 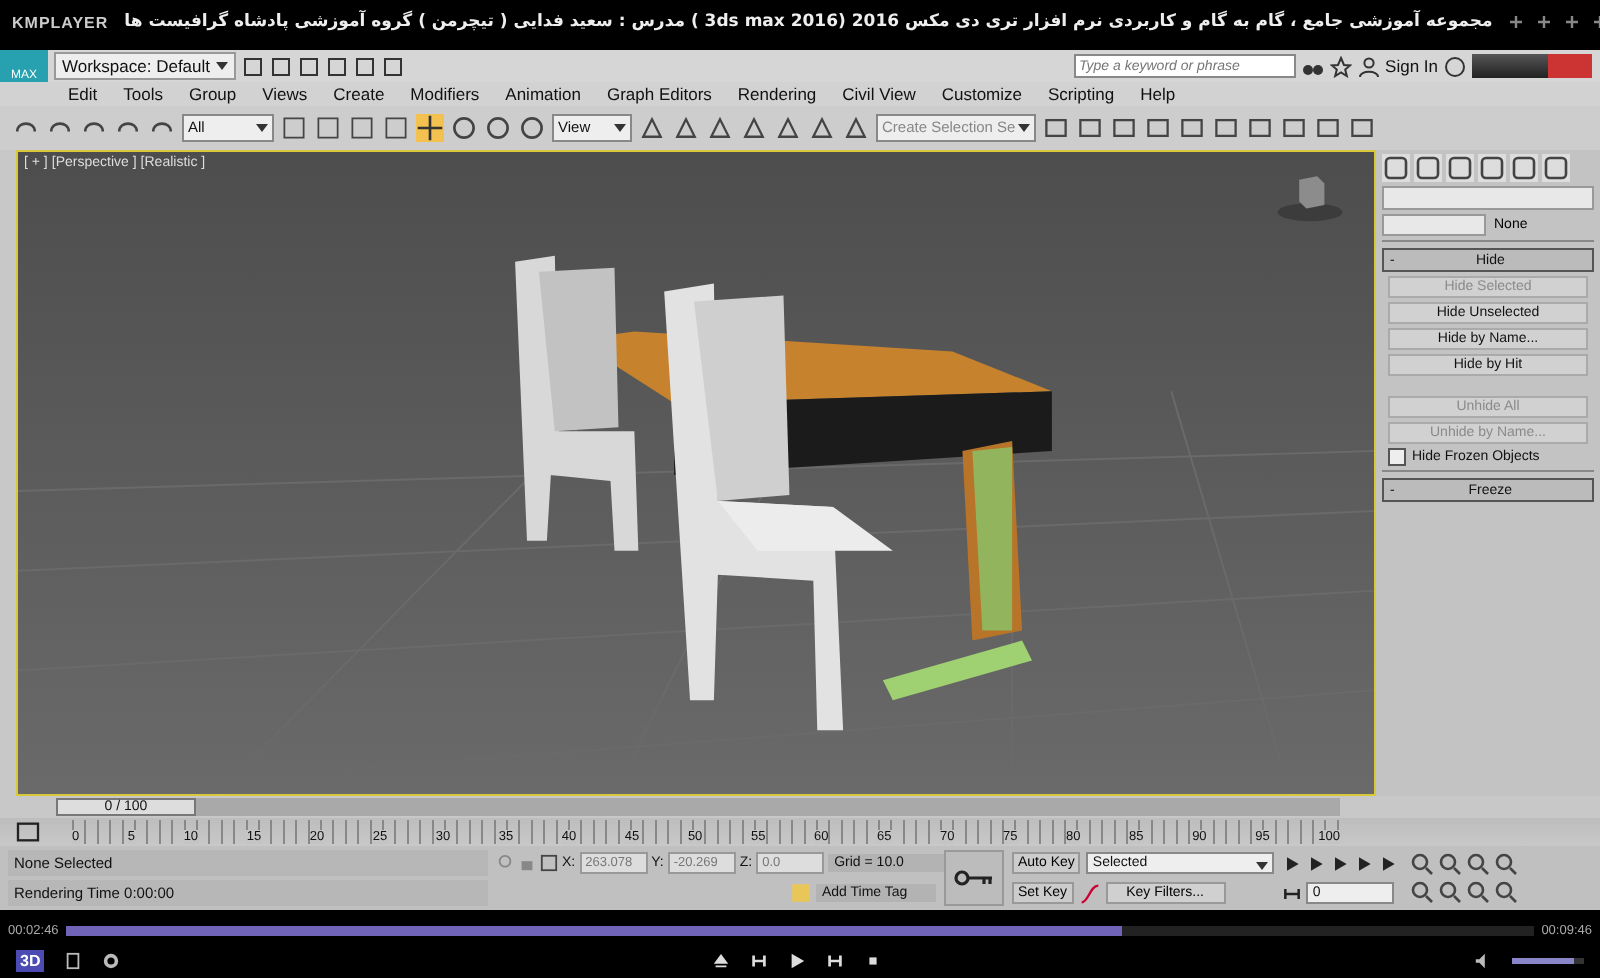 I want to click on menu-item: Animation, so click(x=543, y=94).